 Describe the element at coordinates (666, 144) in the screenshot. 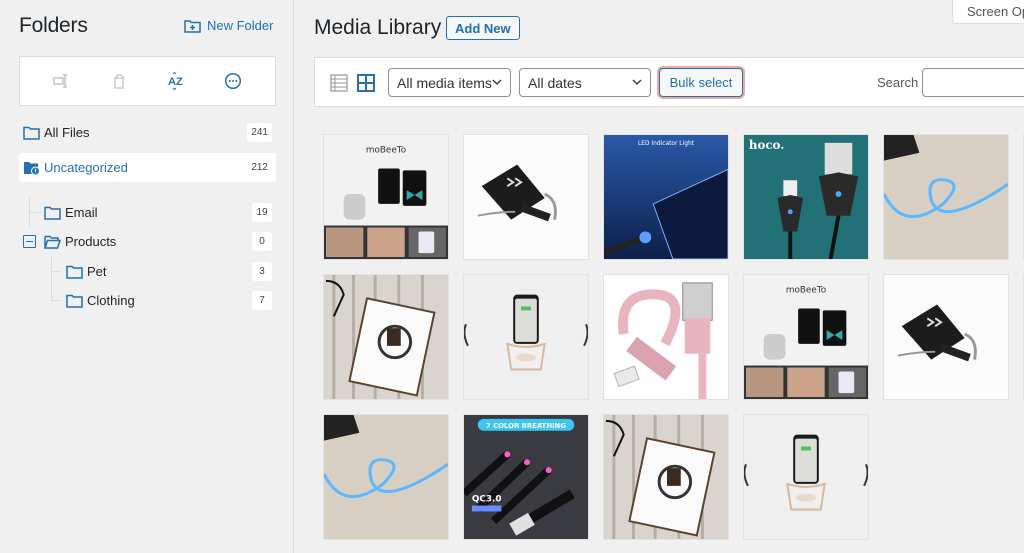

I see `svg-text: LED Indicator Light` at that location.